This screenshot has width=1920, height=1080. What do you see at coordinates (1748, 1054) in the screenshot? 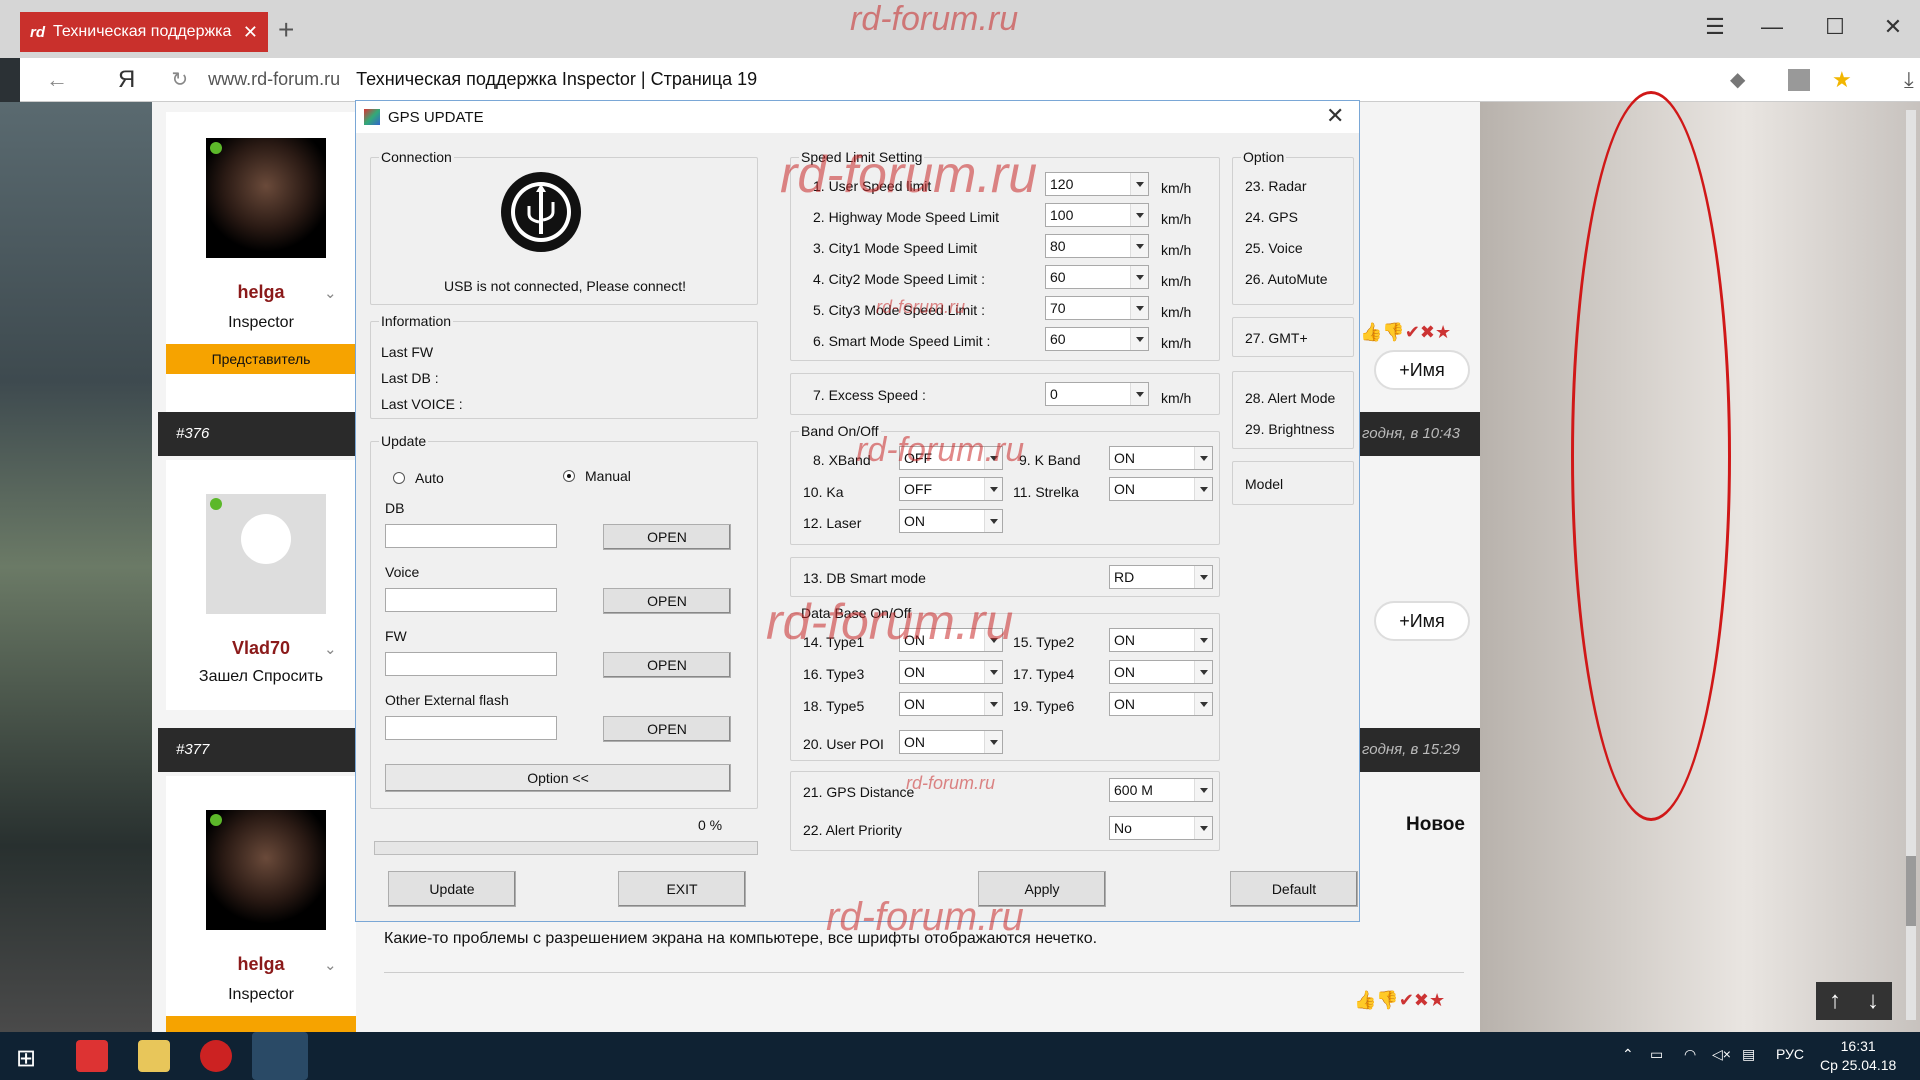
I see `notification-icon: ▤` at bounding box center [1748, 1054].